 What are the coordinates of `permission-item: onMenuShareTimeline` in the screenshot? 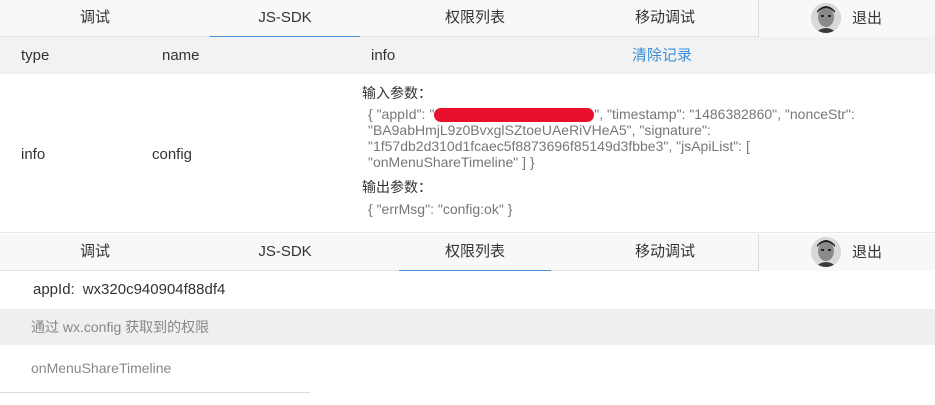 It's located at (101, 368).